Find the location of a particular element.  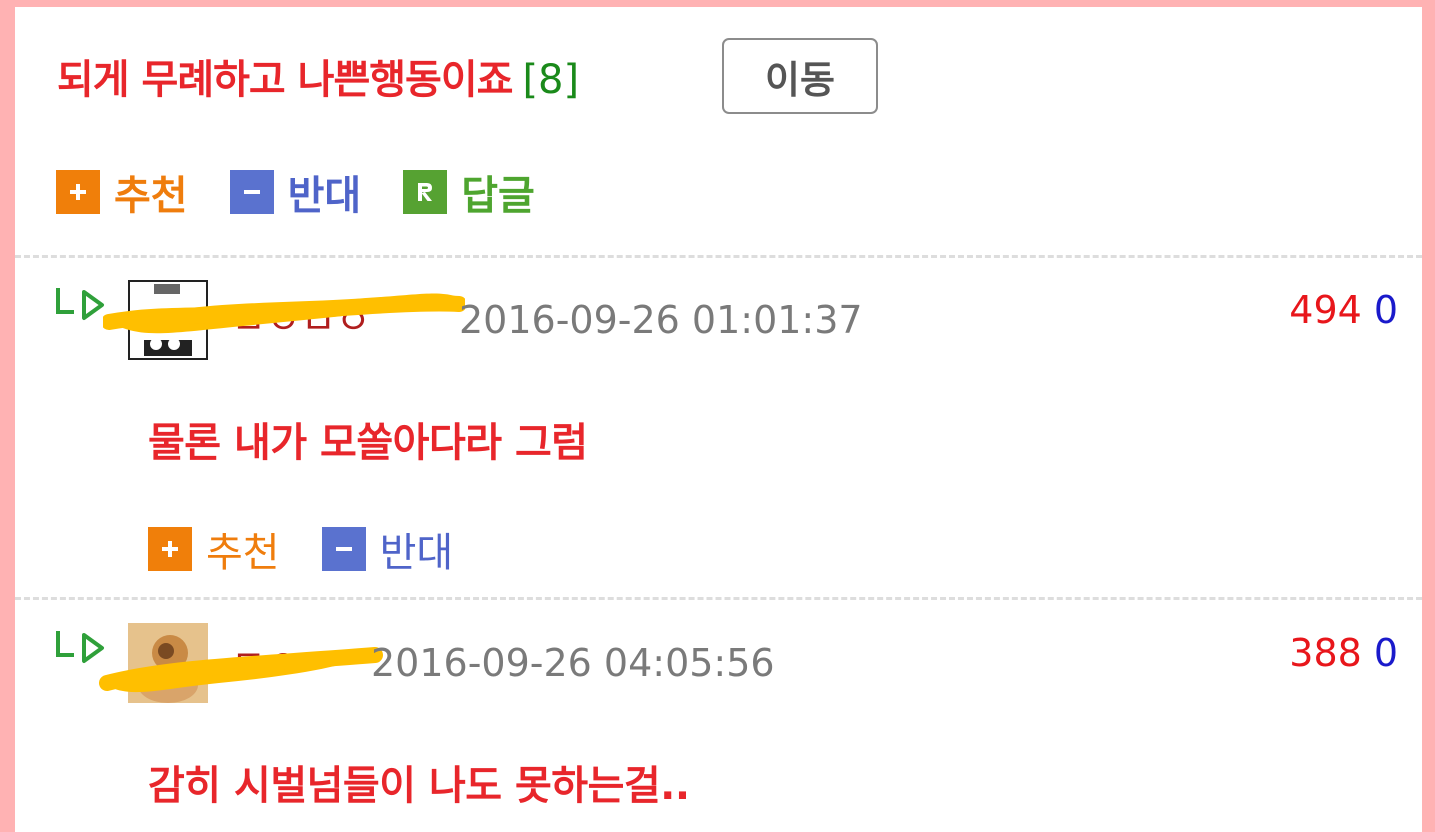

reply-text: 감히 시벌넘들이 나도 못하는걸.. is located at coordinates (419, 786).